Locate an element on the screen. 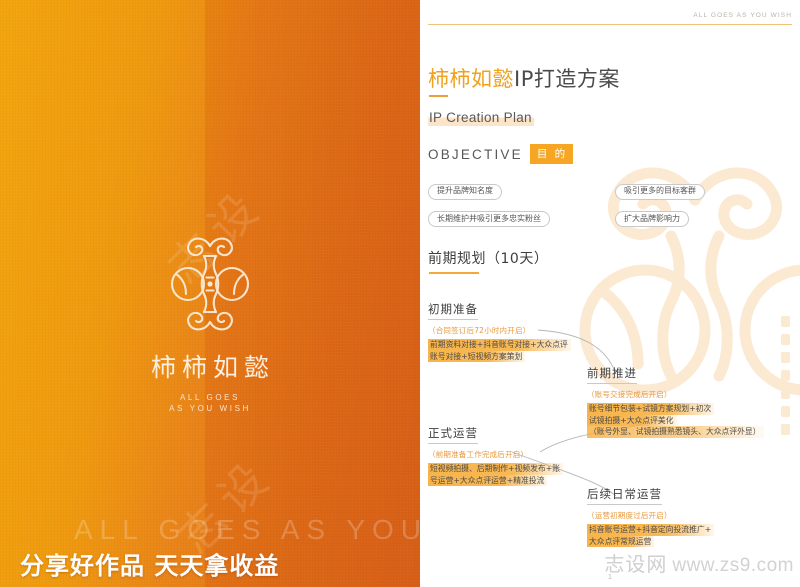  timeline-node-line: 大众点评常规运营 is located at coordinates (621, 541).